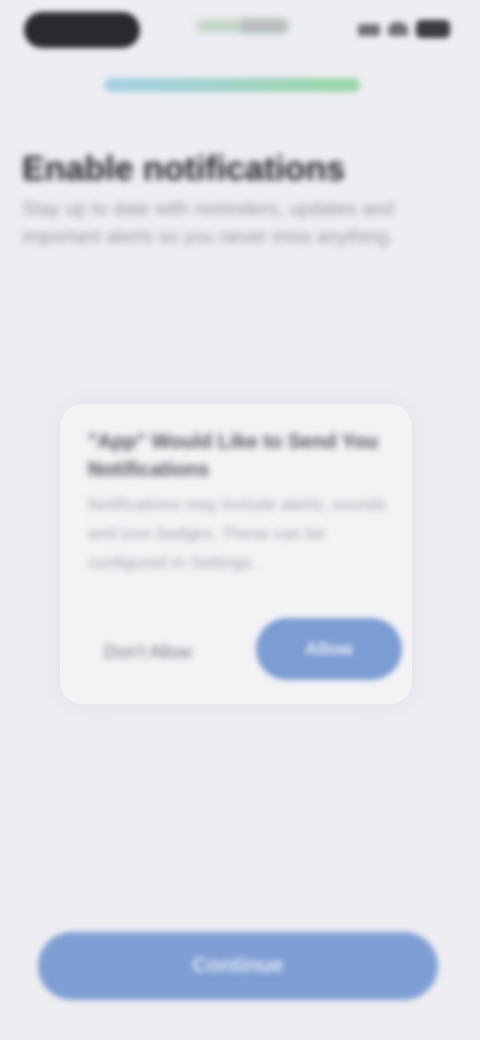  Describe the element at coordinates (82, 30) in the screenshot. I see `status-time-pill` at that location.